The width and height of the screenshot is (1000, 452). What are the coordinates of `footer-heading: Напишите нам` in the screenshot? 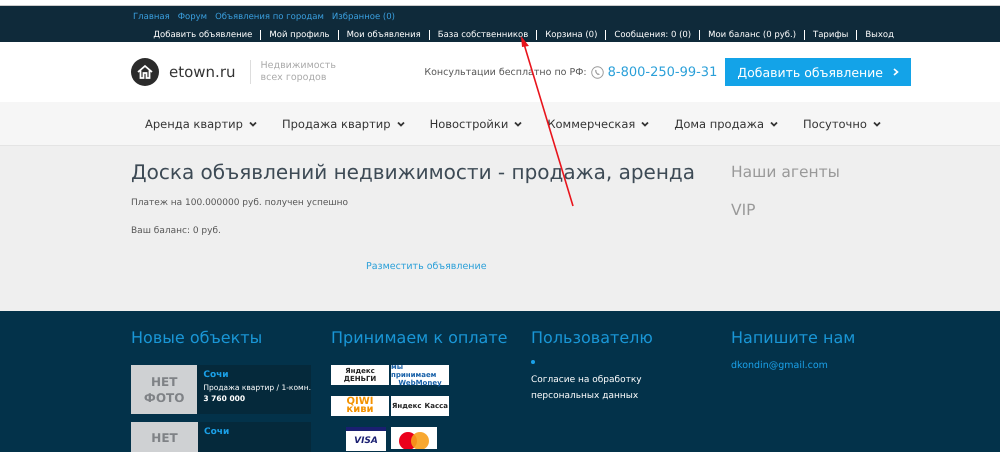 It's located at (793, 337).